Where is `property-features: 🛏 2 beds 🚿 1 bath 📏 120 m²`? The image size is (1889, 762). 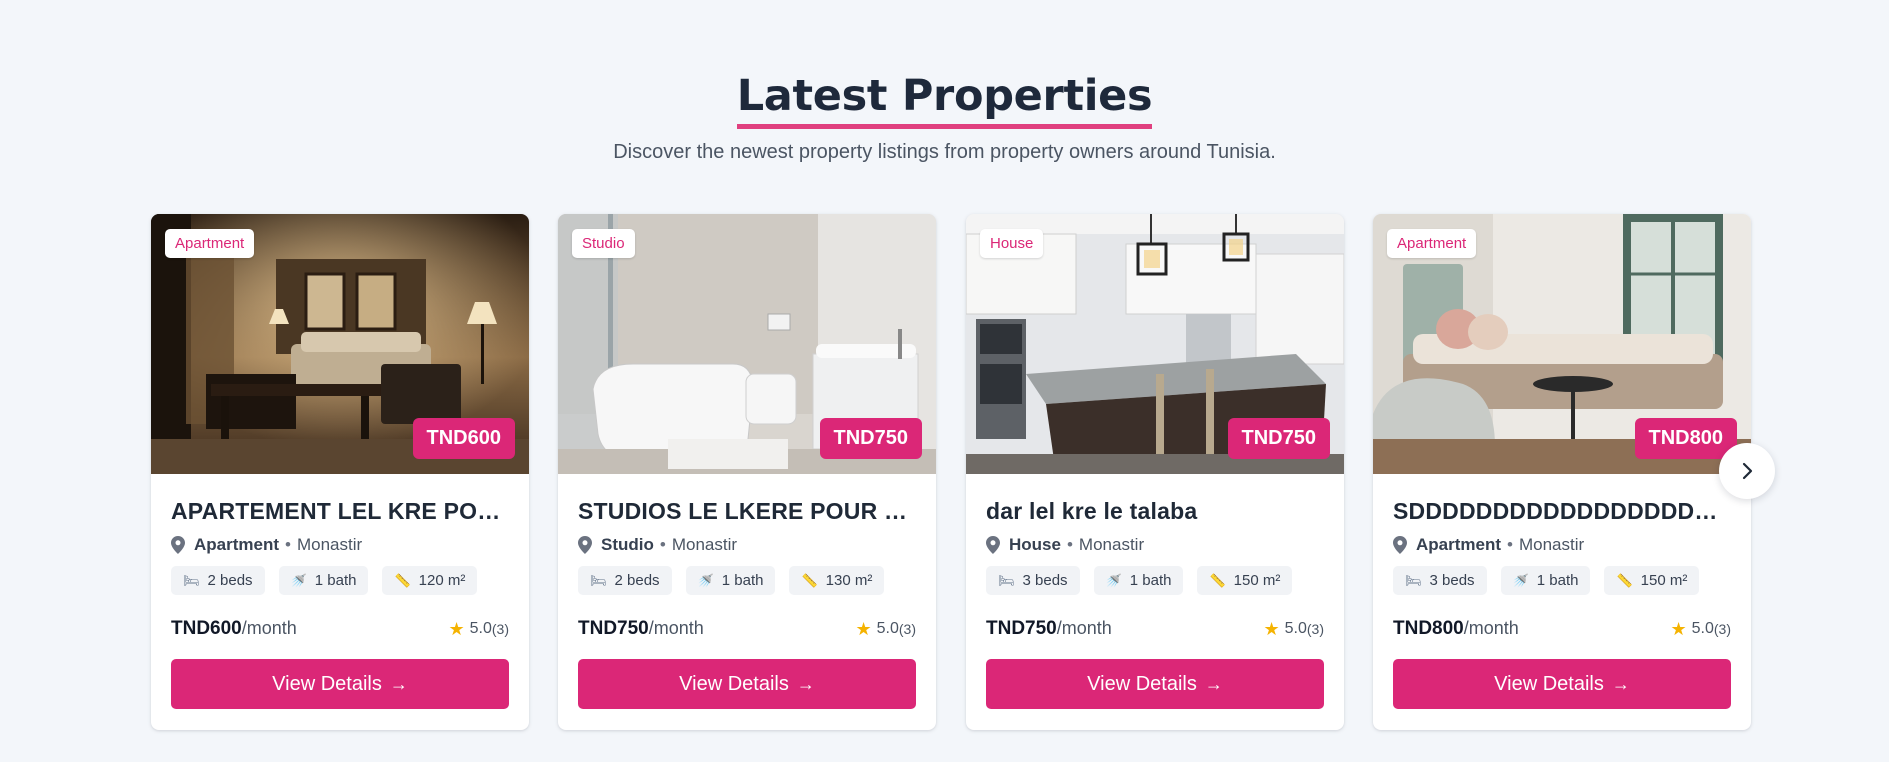 property-features: 🛏 2 beds 🚿 1 bath 📏 120 m² is located at coordinates (340, 580).